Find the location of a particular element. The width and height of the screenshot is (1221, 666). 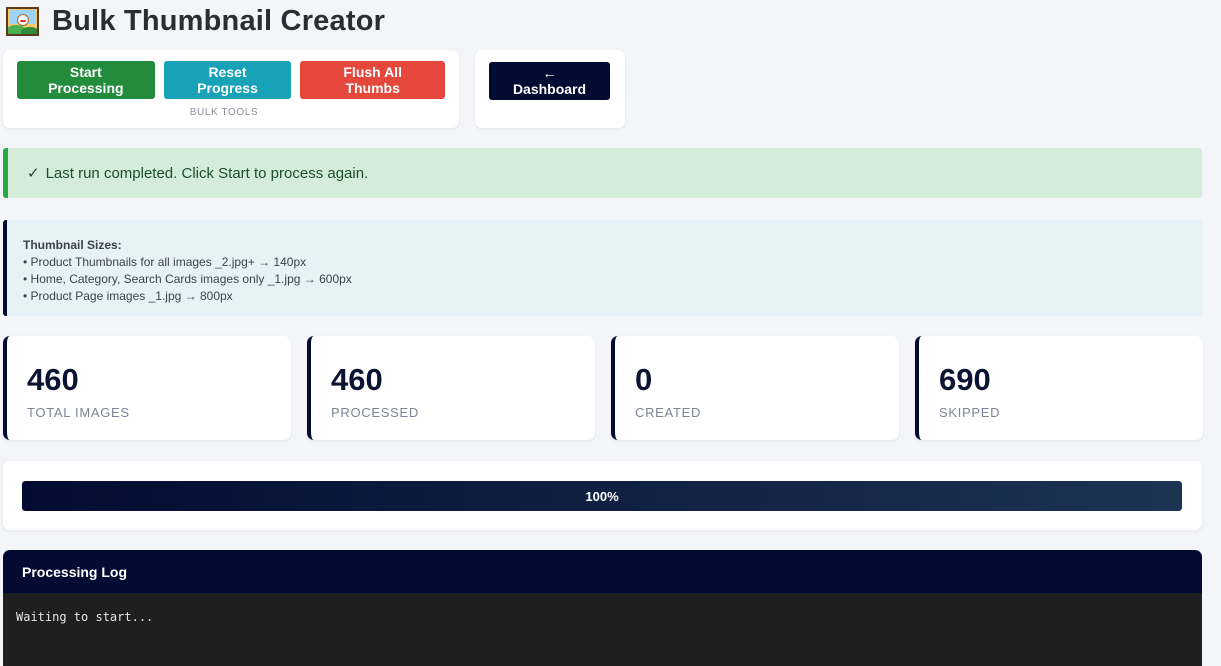

dashboard-button: ← Dashboard is located at coordinates (549, 81).